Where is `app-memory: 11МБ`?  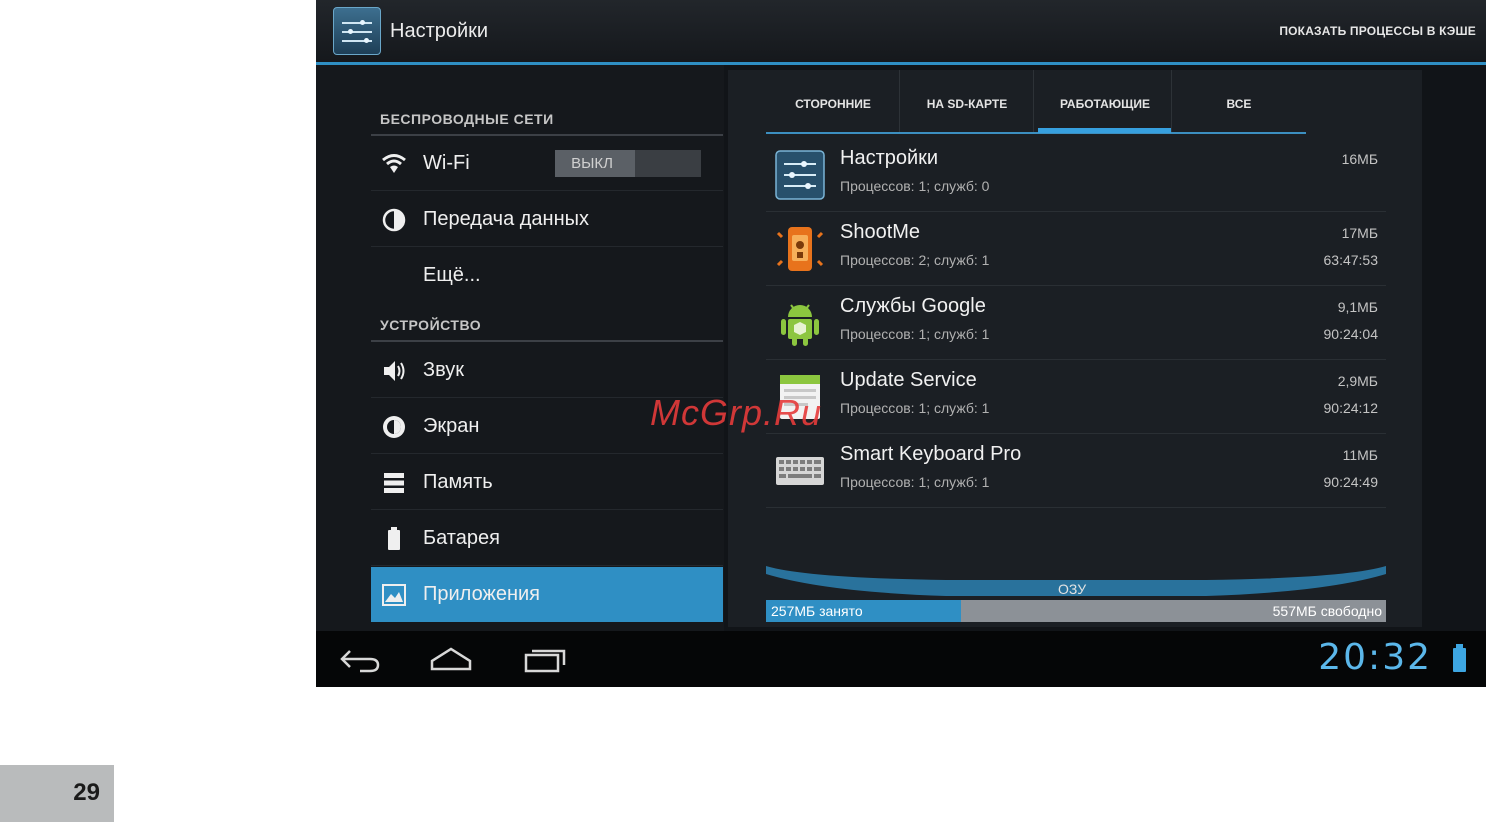
app-memory: 11МБ is located at coordinates (1360, 455).